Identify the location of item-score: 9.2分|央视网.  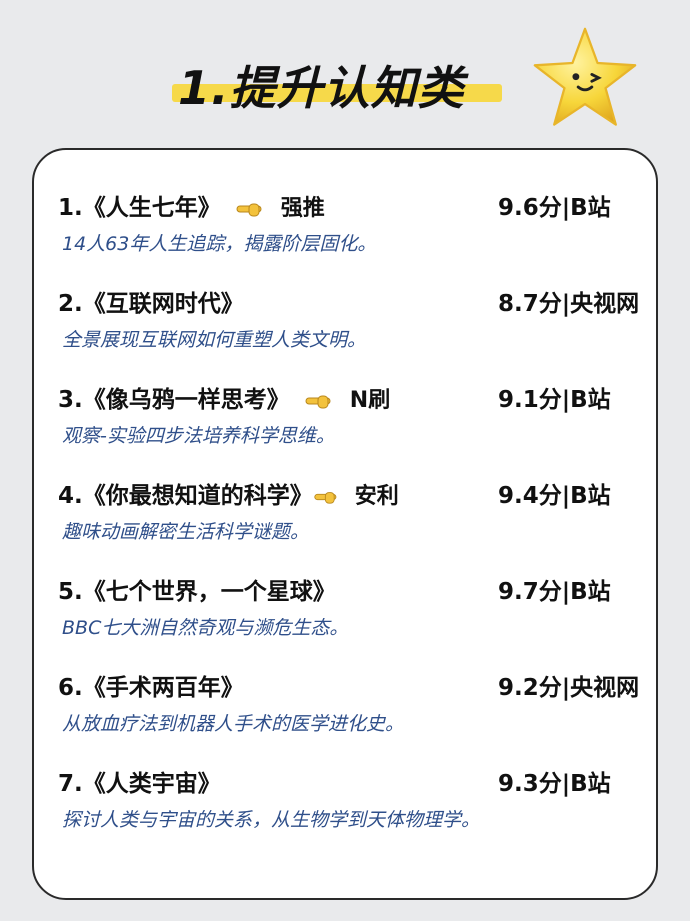
(569, 688).